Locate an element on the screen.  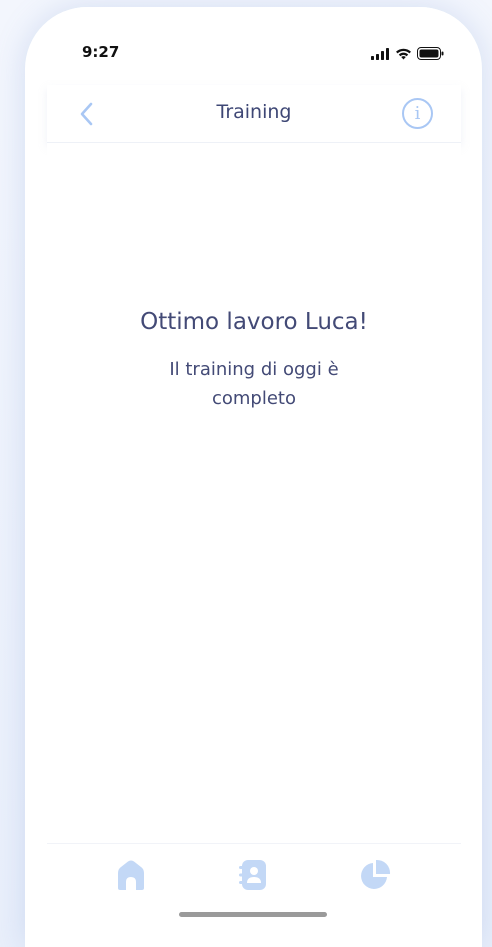
page-title: Training is located at coordinates (254, 112).